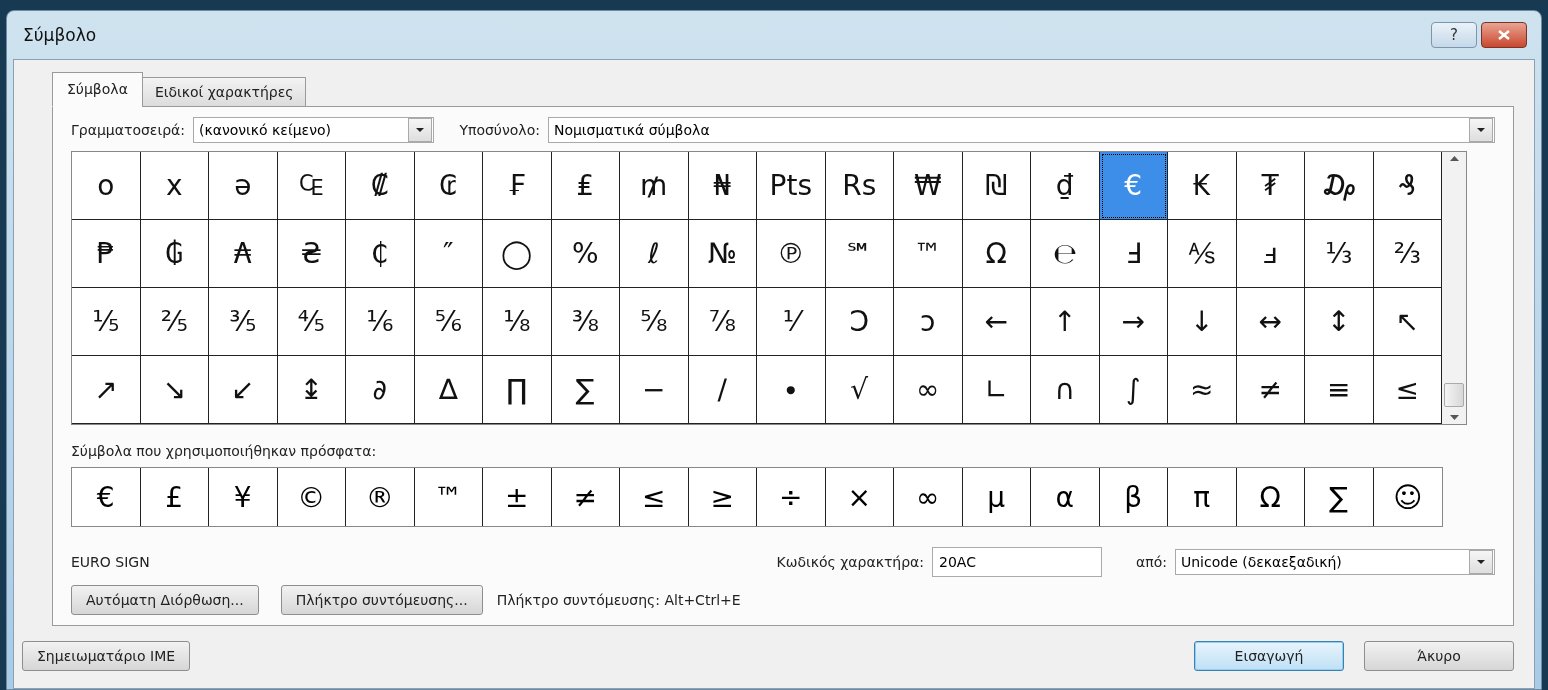 This screenshot has height=690, width=1548. What do you see at coordinates (380, 322) in the screenshot?
I see `symbol-cell: ⅙` at bounding box center [380, 322].